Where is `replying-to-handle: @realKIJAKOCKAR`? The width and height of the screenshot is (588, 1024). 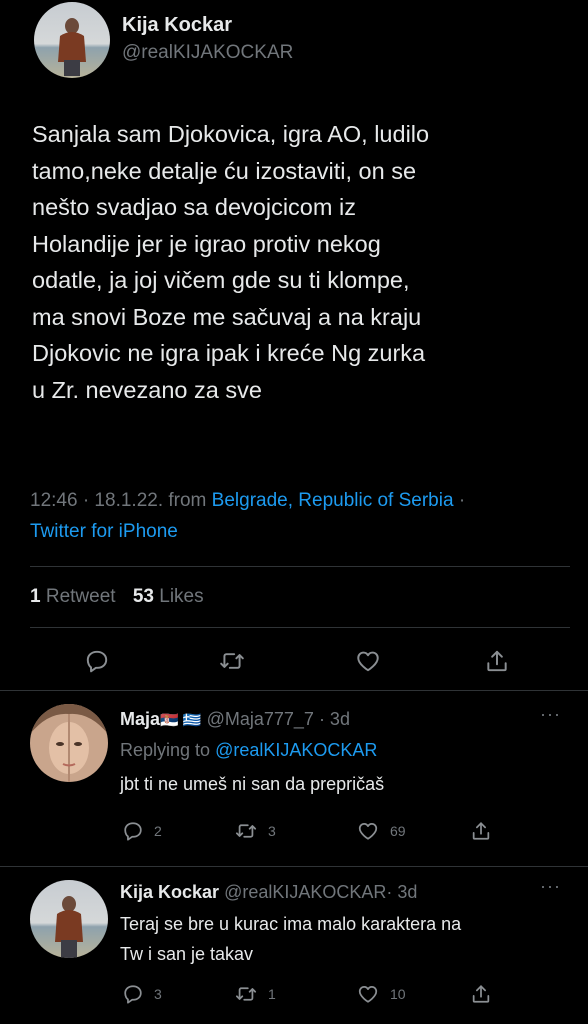
replying-to-handle: @realKIJAKOCKAR is located at coordinates (296, 750).